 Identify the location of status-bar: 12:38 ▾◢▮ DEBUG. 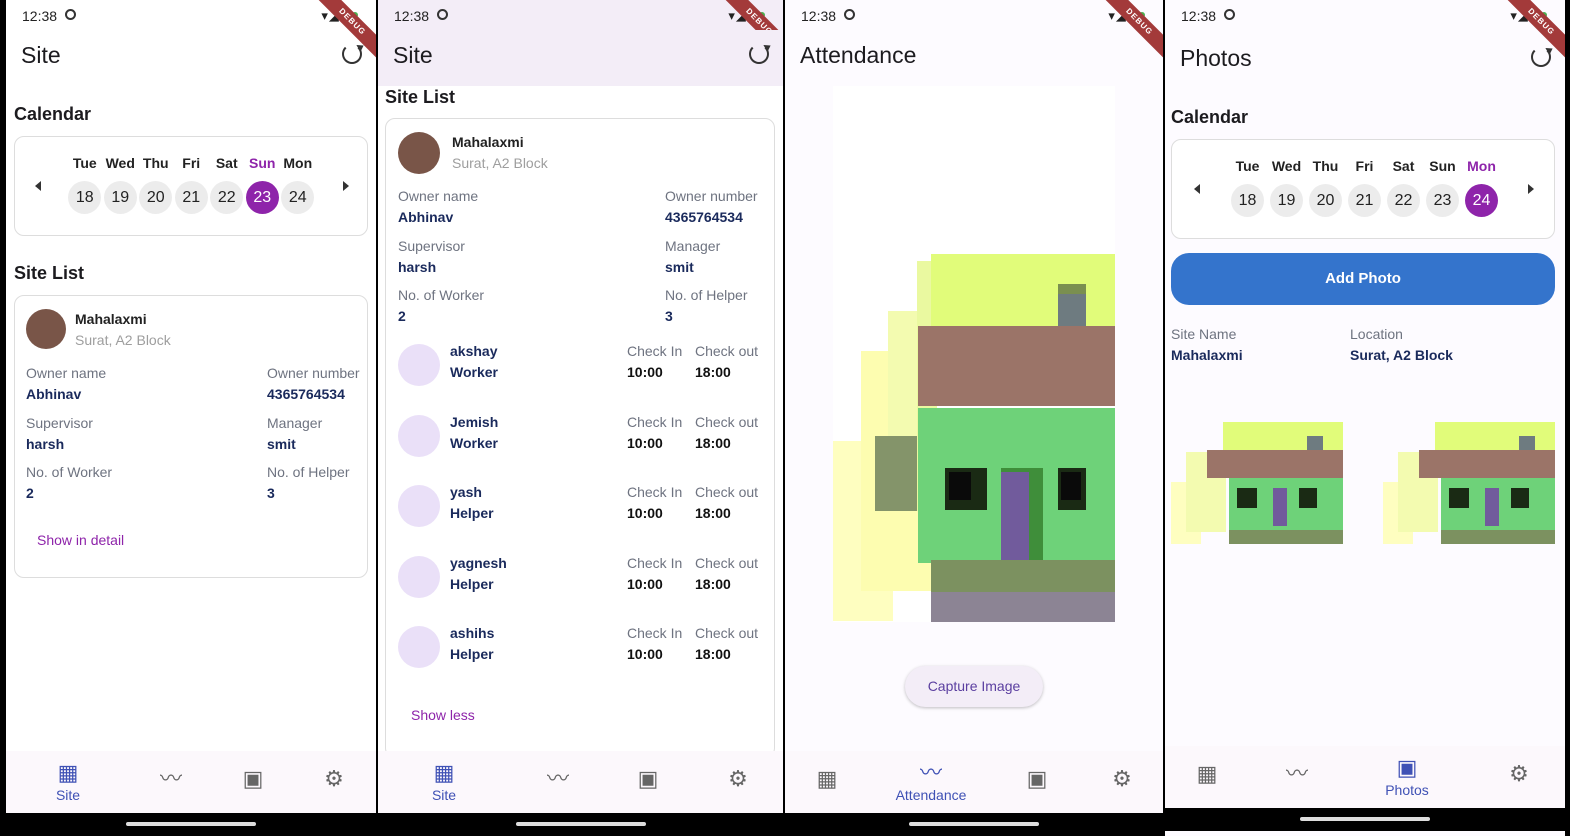
(974, 32).